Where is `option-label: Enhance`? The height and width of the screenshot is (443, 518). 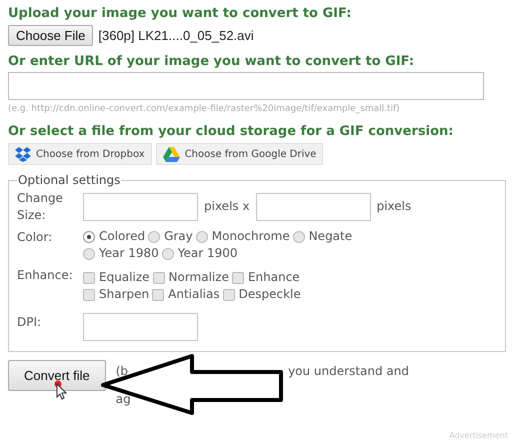 option-label: Enhance is located at coordinates (274, 277).